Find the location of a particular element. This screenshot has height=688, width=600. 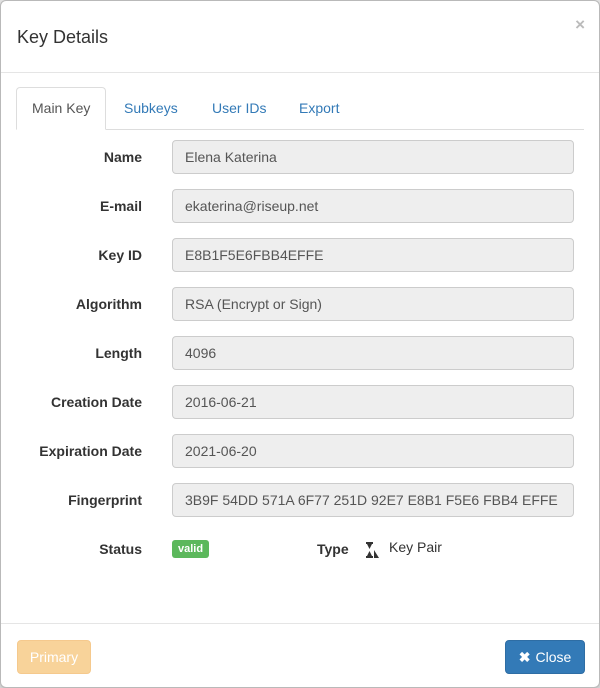

modal-title: Key Details is located at coordinates (63, 37).